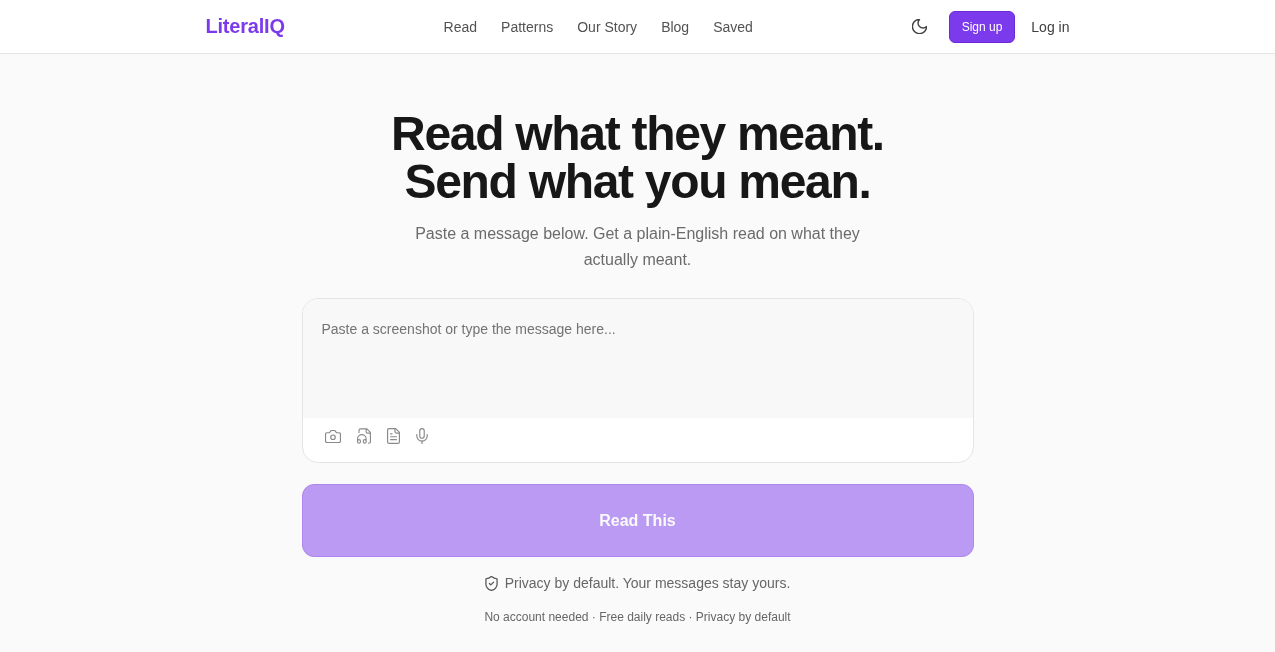 This screenshot has height=652, width=1275. Describe the element at coordinates (607, 26) in the screenshot. I see `nav-link: Our Story` at that location.